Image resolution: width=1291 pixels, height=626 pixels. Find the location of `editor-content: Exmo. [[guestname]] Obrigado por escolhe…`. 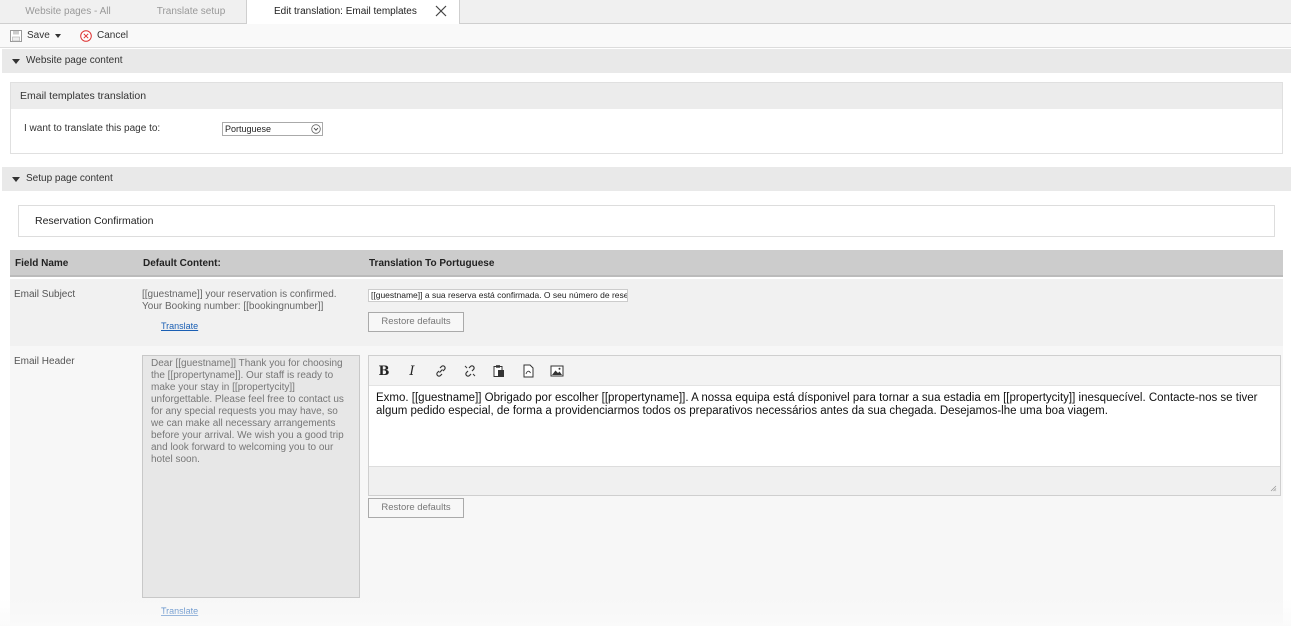

editor-content: Exmo. [[guestname]] Obrigado por escolhe… is located at coordinates (824, 426).